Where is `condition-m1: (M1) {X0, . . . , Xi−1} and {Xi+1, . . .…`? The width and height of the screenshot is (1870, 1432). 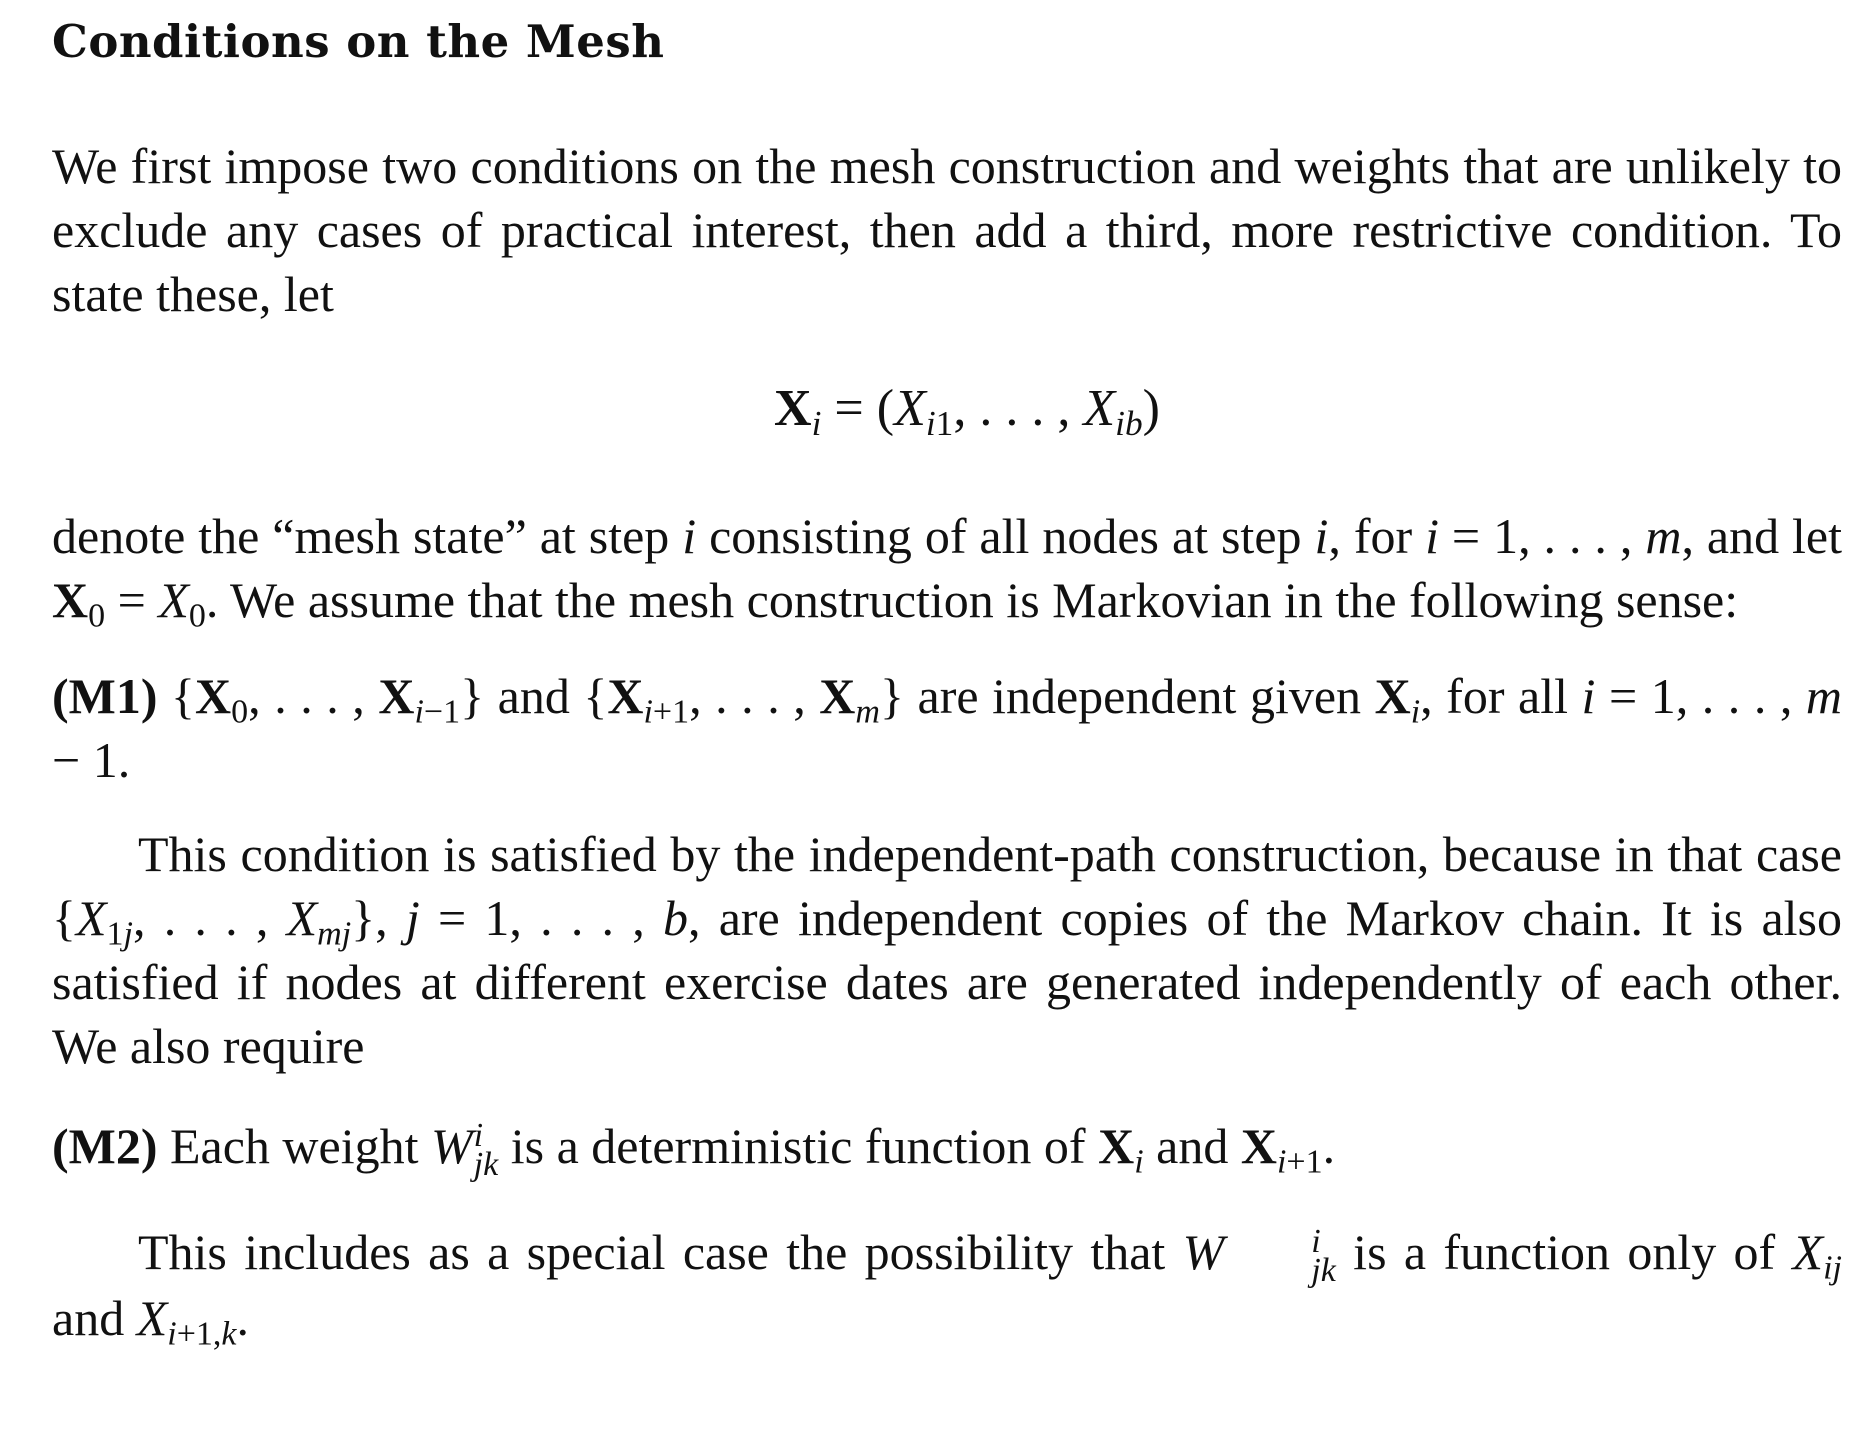
condition-m1: (M1) {X0, . . . , Xi−1} and {Xi+1, . . .… is located at coordinates (947, 728).